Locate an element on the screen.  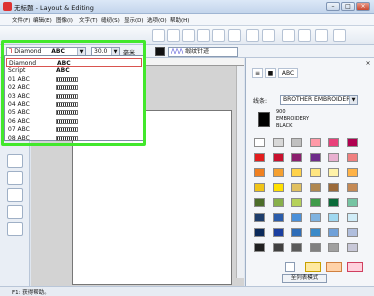
minimize-button: – is located at coordinates (333, 6).